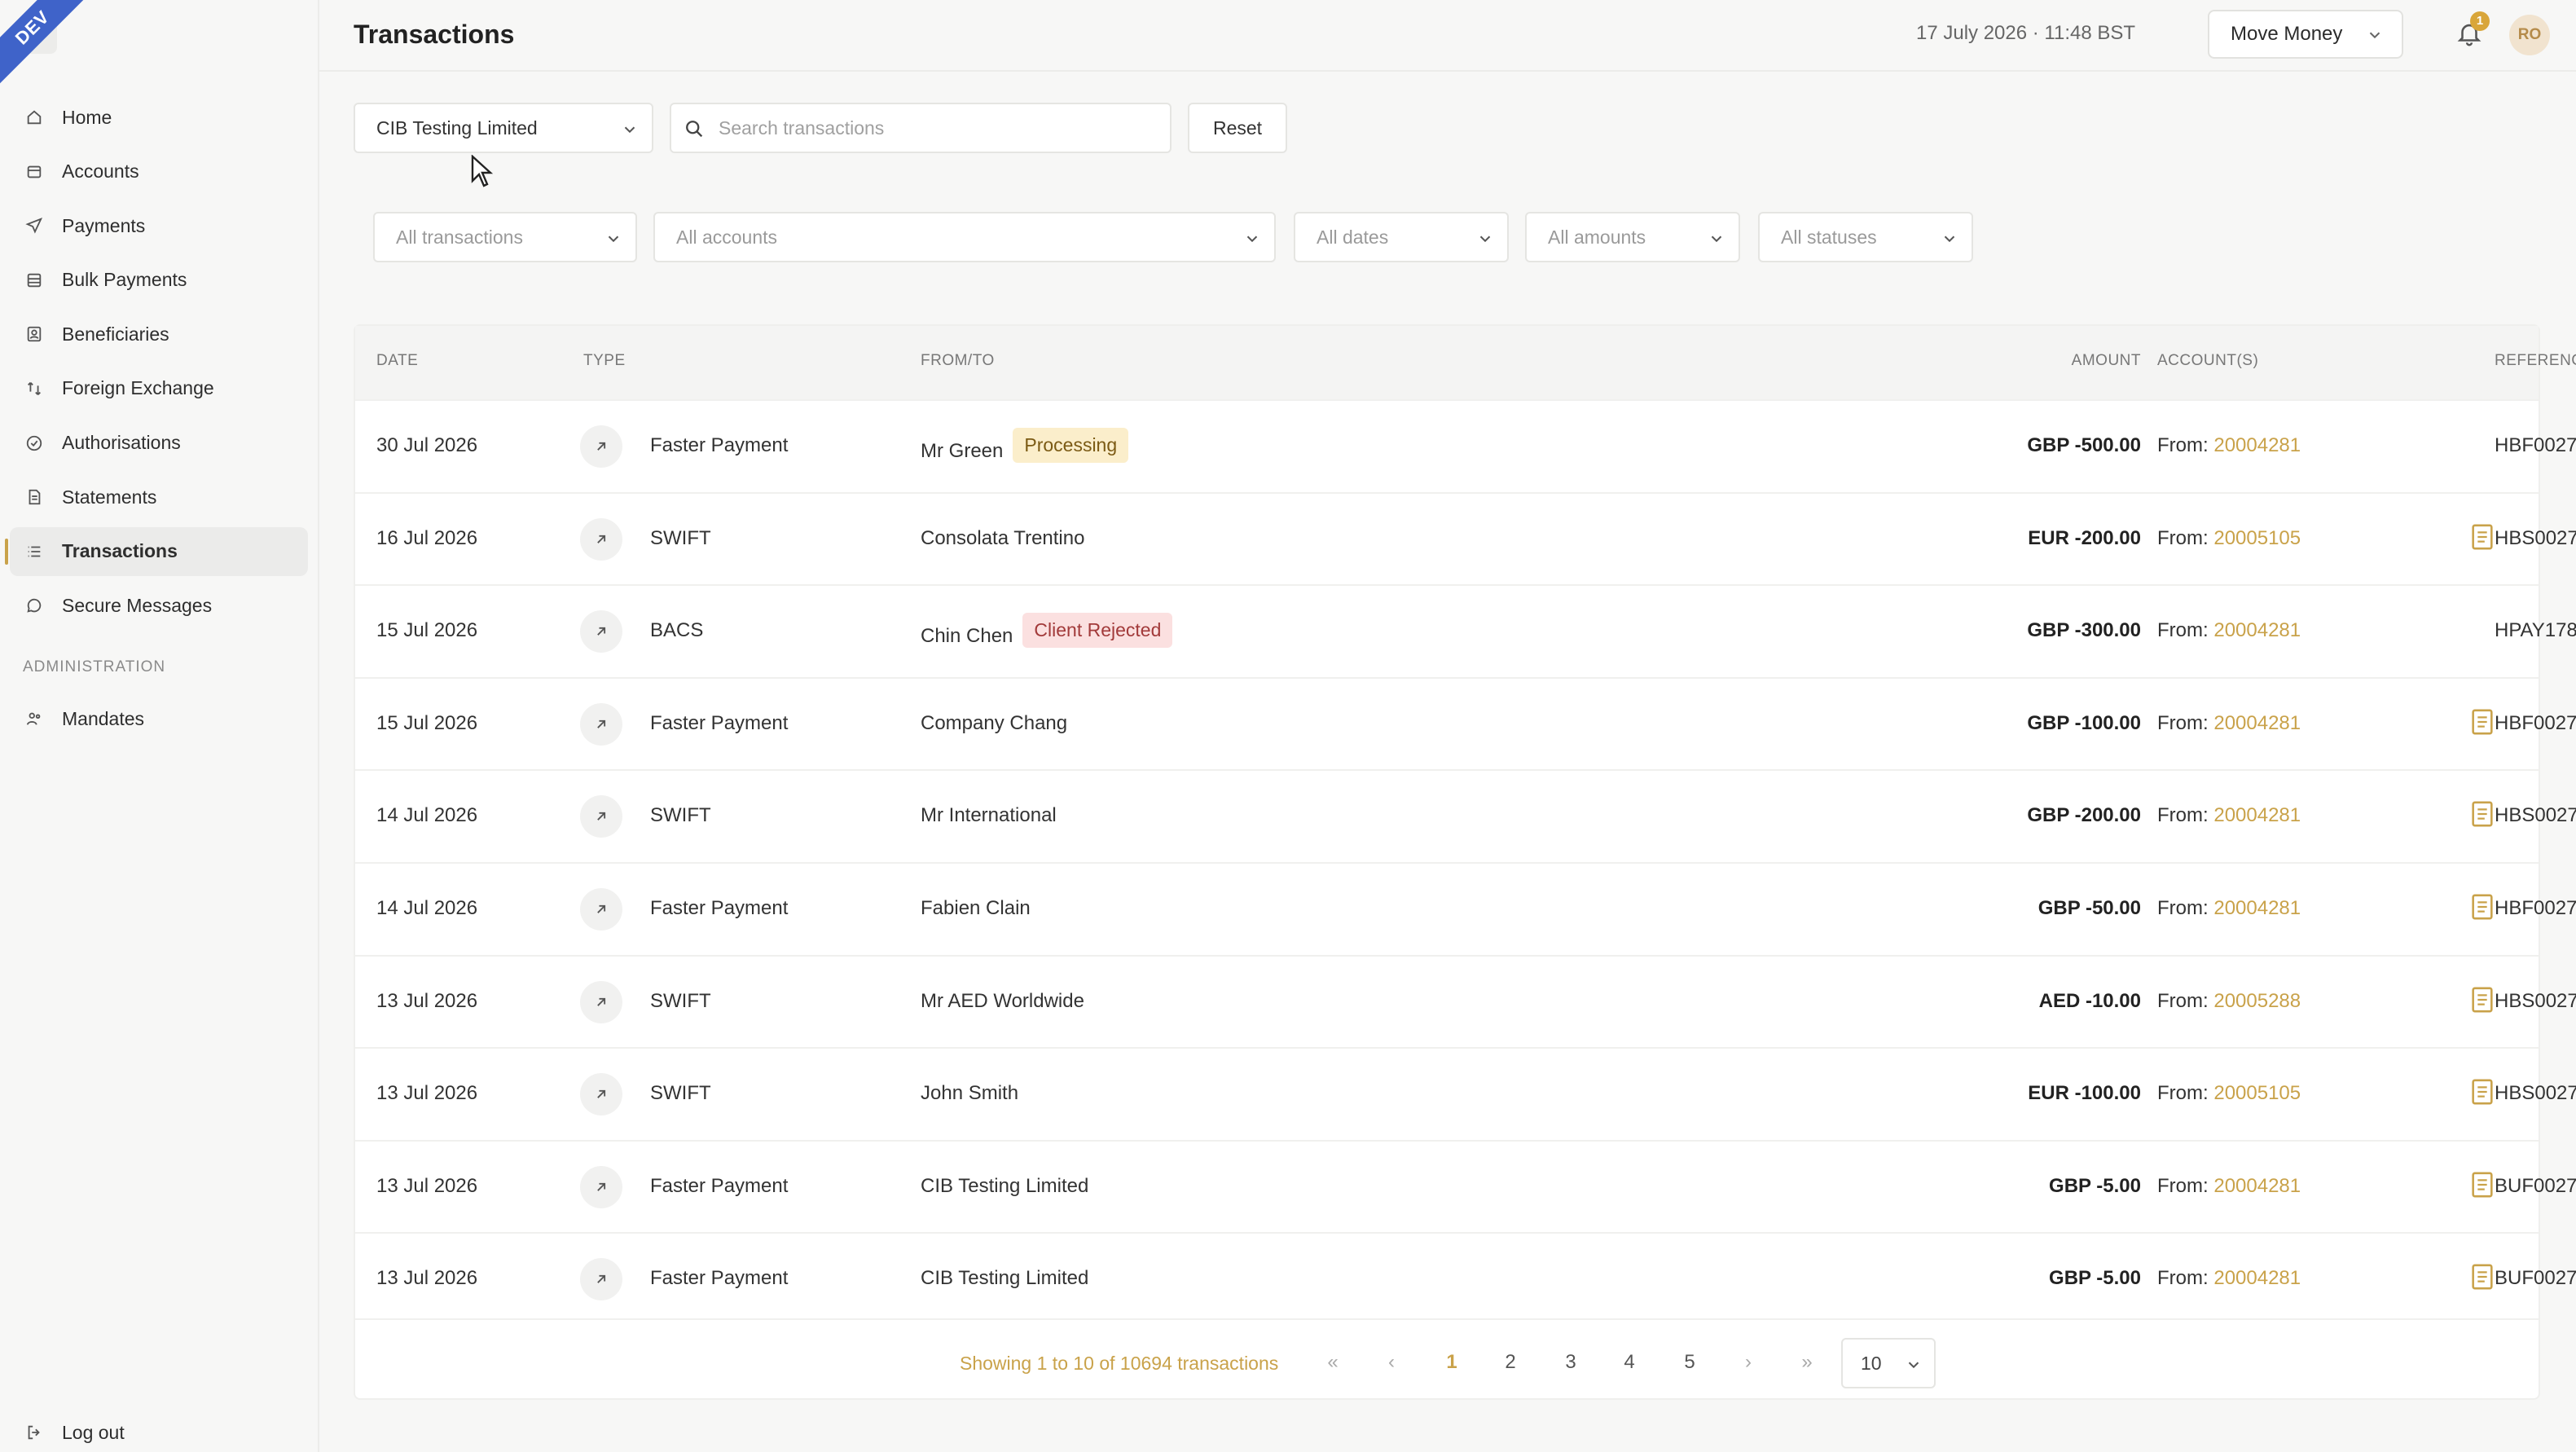 The height and width of the screenshot is (1452, 2576). Describe the element at coordinates (2084, 722) in the screenshot. I see `row-amount: GBP -100.00` at that location.